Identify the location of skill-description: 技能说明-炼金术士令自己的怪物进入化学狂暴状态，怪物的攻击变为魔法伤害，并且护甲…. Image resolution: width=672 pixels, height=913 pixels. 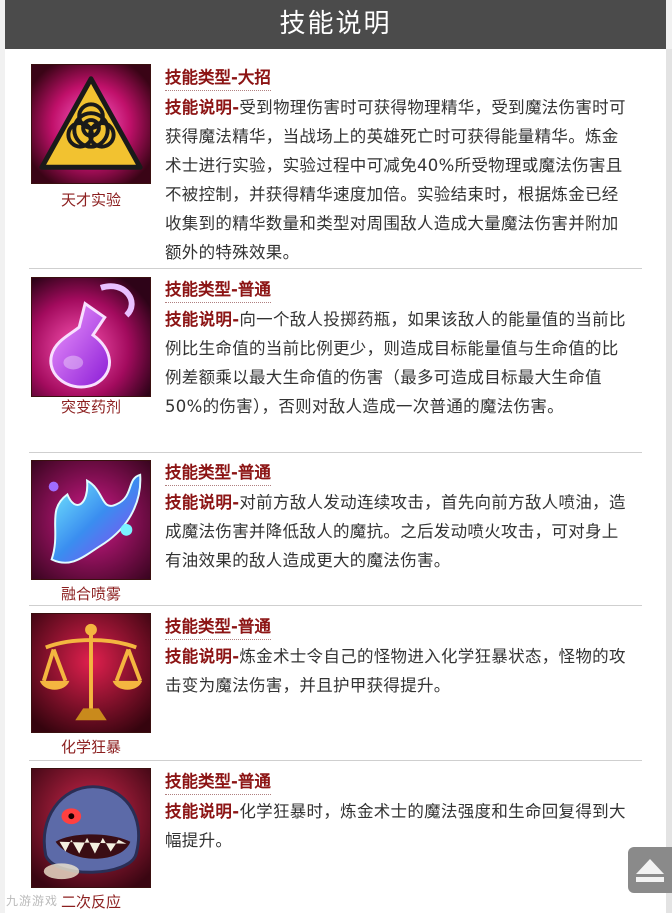
(400, 671).